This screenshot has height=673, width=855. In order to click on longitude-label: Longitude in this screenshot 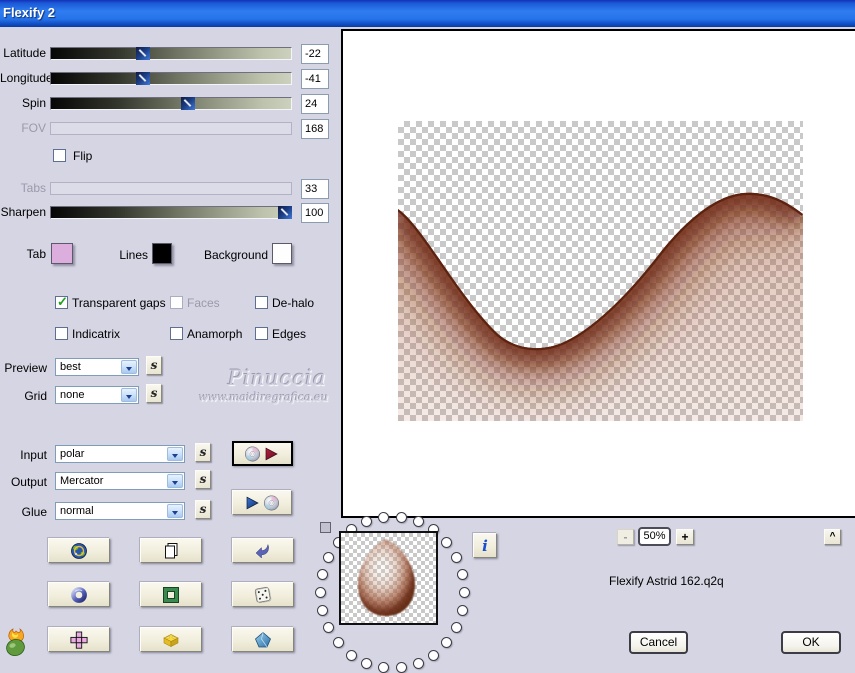, I will do `click(26, 78)`.